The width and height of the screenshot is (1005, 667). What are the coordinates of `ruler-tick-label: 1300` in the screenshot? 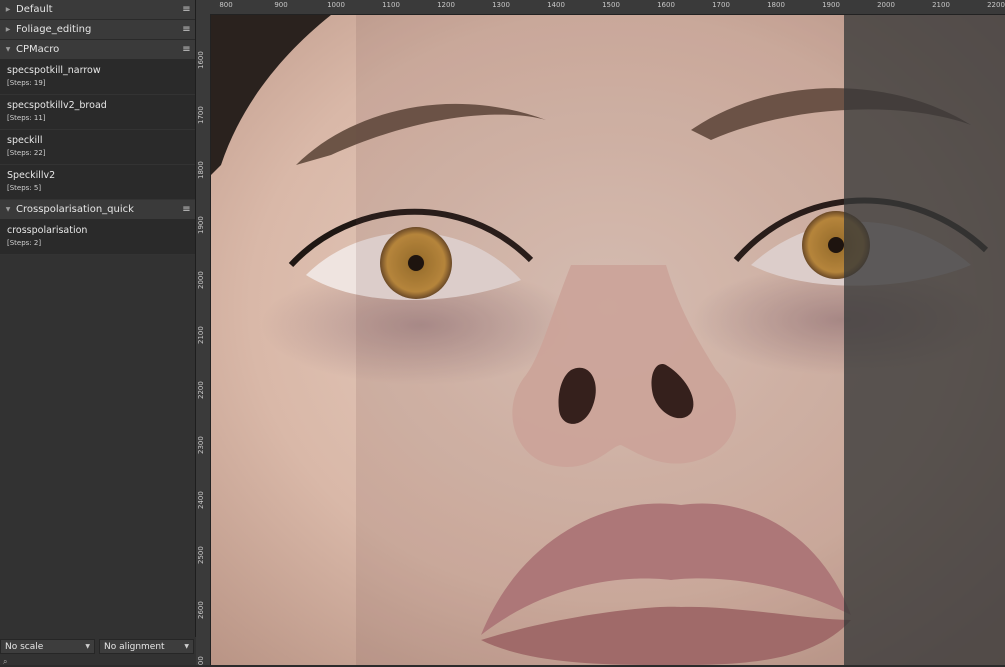 It's located at (501, 5).